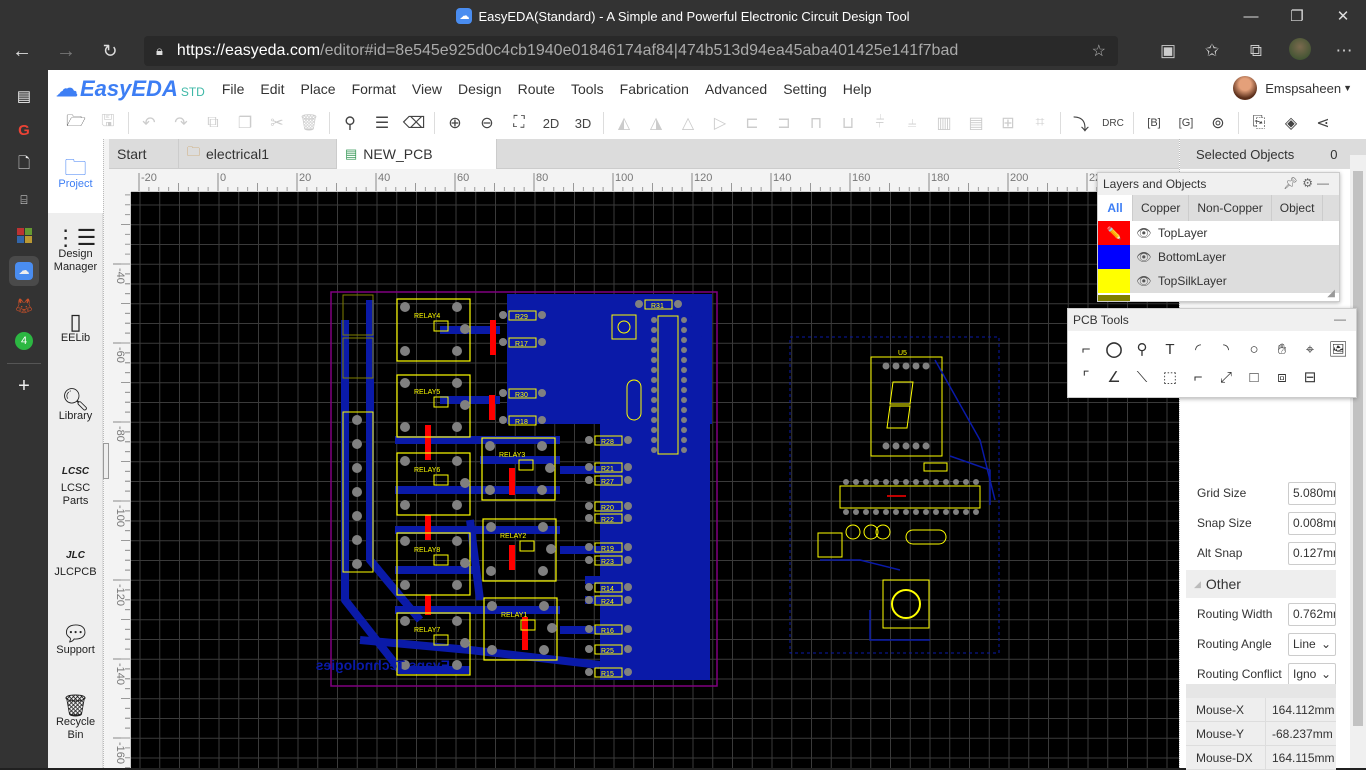  I want to click on pad-tool-icon: ◯, so click(1114, 349).